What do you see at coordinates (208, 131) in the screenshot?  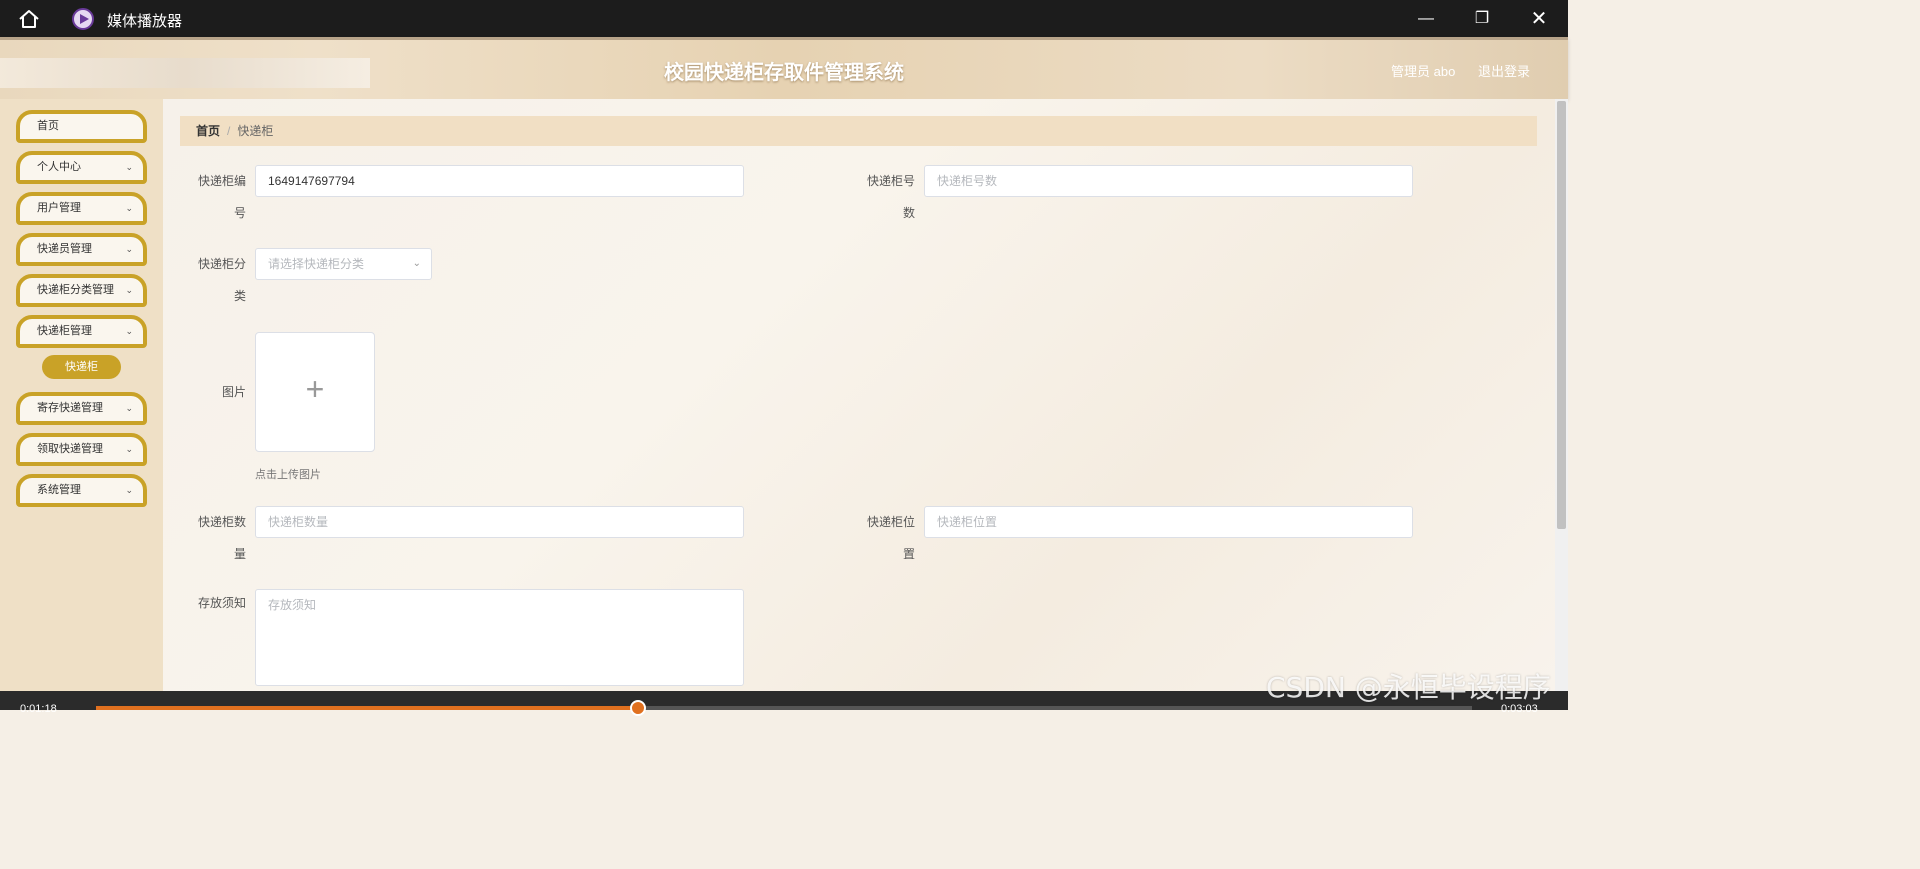 I see `breadcrumb-home: 首页` at bounding box center [208, 131].